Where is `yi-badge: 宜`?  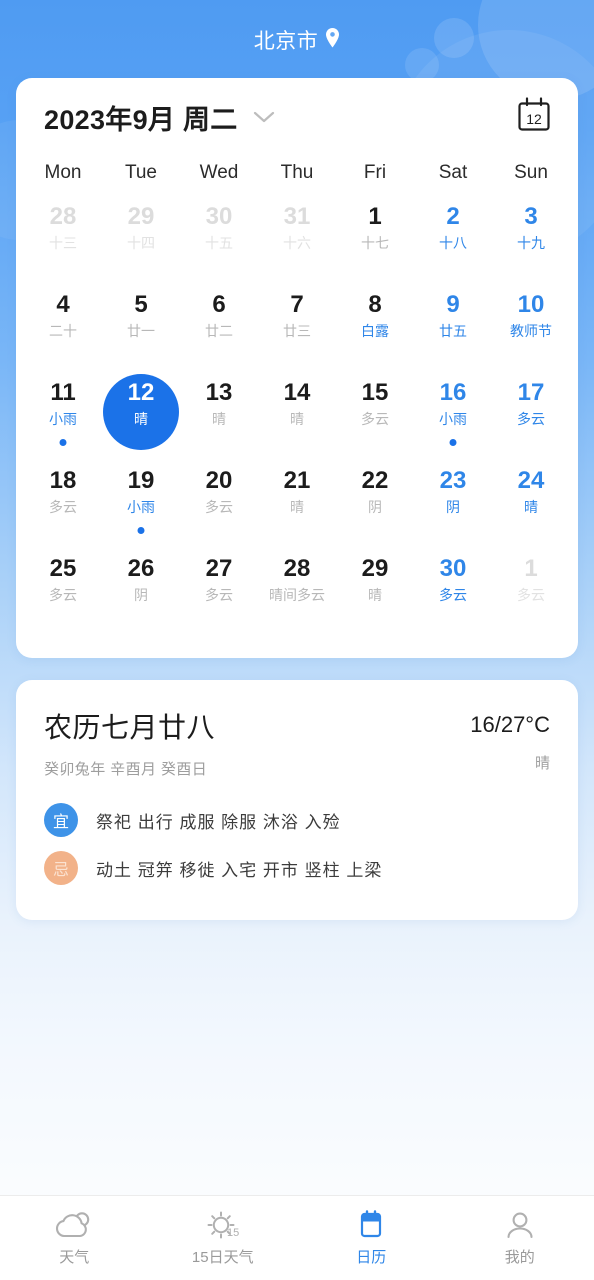
yi-badge: 宜 is located at coordinates (61, 820).